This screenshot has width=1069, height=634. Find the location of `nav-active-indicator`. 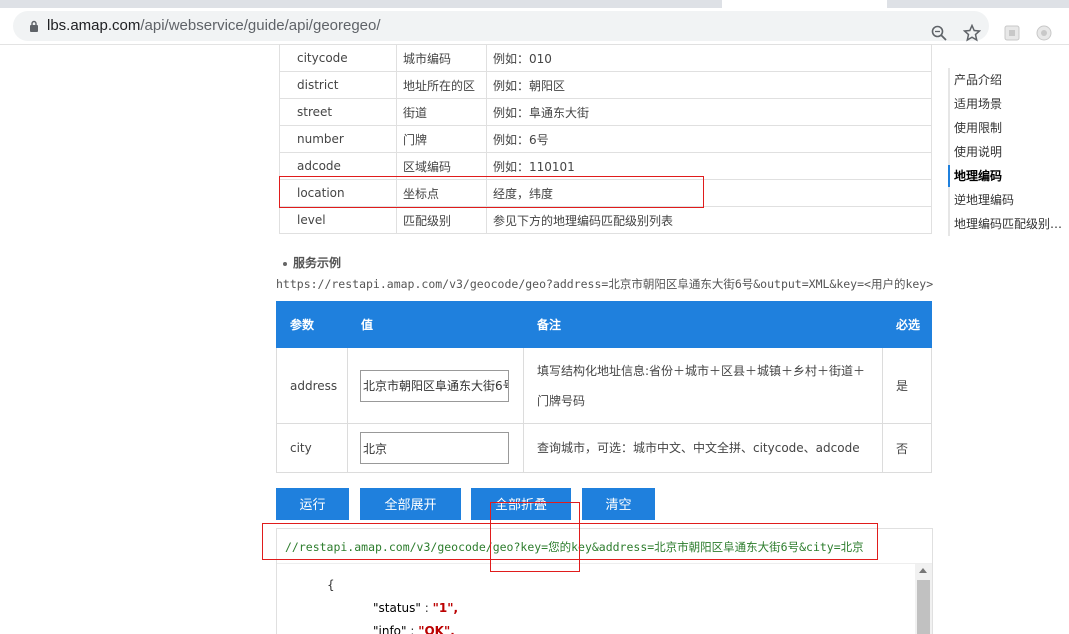

nav-active-indicator is located at coordinates (949, 176).